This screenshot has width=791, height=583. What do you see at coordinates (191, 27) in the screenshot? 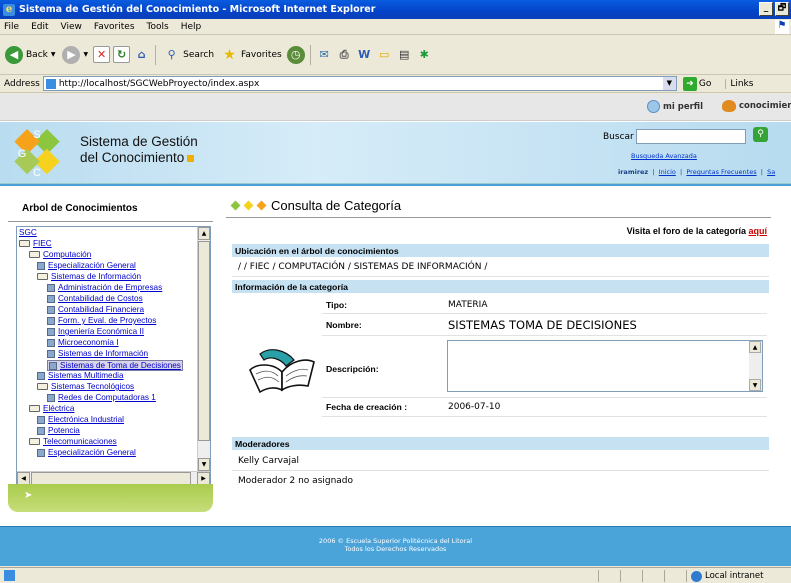
I see `menu-help: Help` at bounding box center [191, 27].